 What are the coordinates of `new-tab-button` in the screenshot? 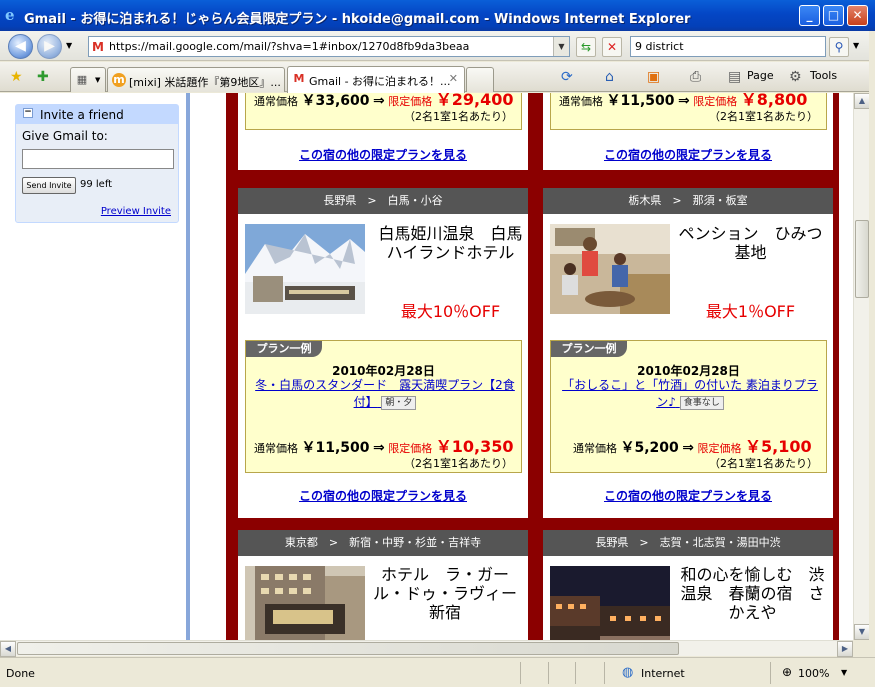 It's located at (480, 79).